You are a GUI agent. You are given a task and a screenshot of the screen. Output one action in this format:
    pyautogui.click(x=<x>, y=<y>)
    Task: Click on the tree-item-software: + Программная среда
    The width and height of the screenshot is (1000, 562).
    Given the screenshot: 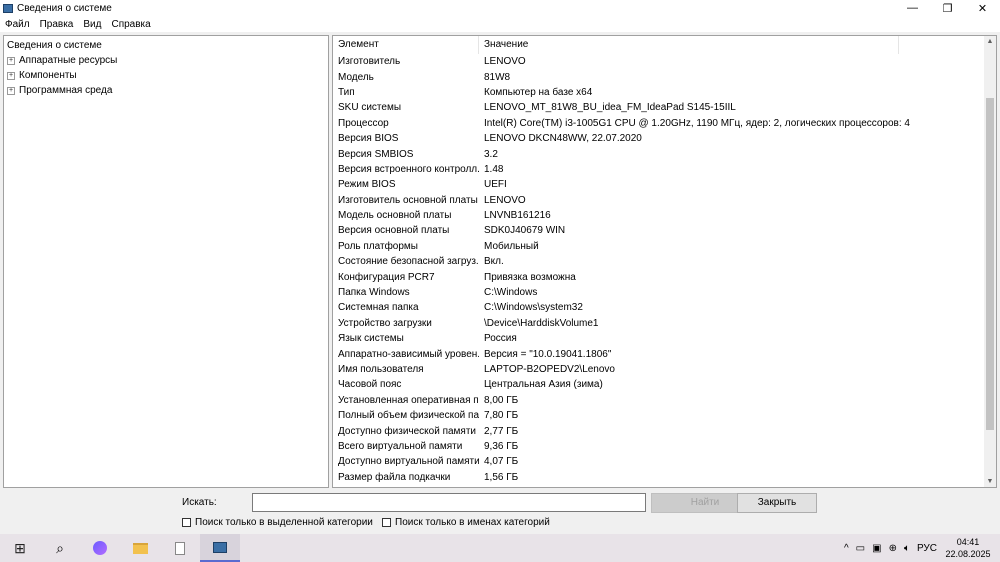 What is the action you would take?
    pyautogui.click(x=166, y=90)
    